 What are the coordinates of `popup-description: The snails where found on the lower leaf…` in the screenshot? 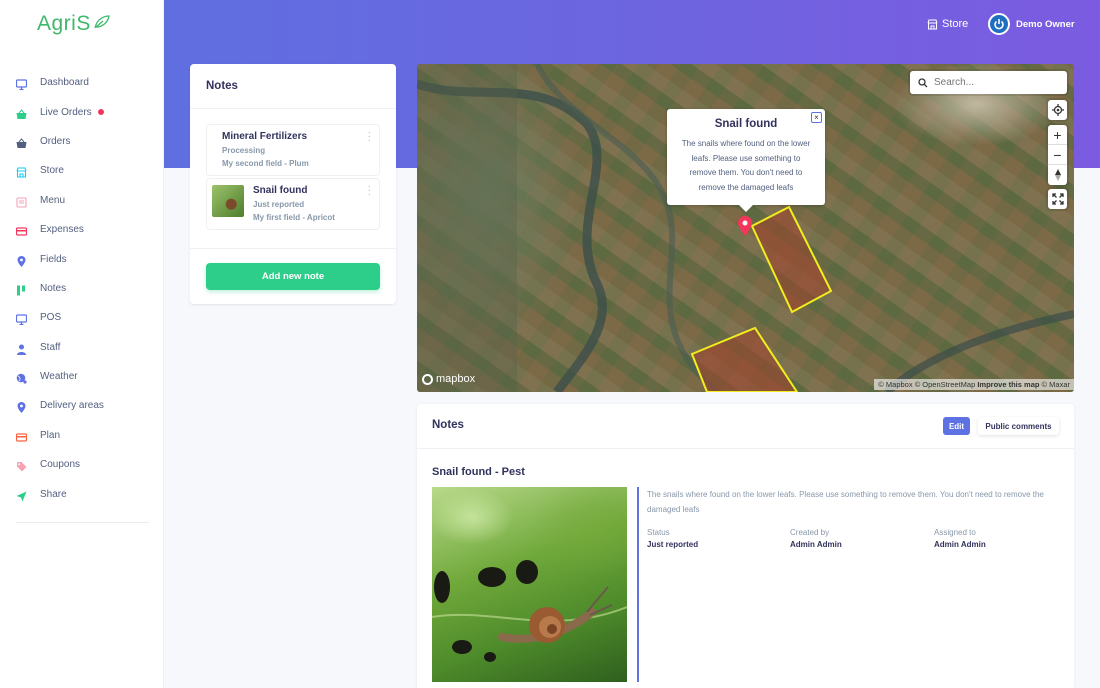 It's located at (746, 165).